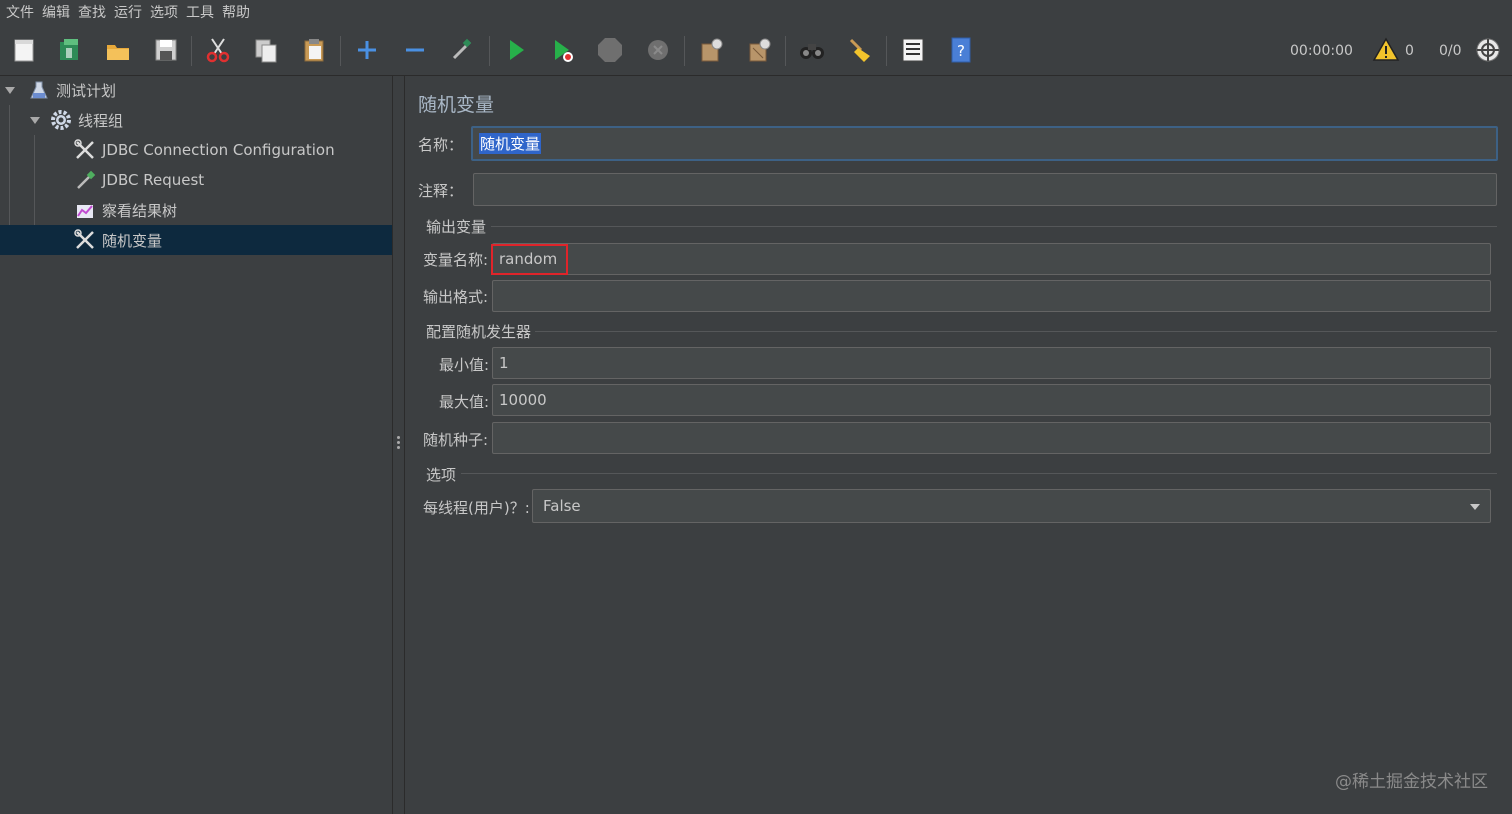  Describe the element at coordinates (22, 13) in the screenshot. I see `menu-file: 文件` at that location.